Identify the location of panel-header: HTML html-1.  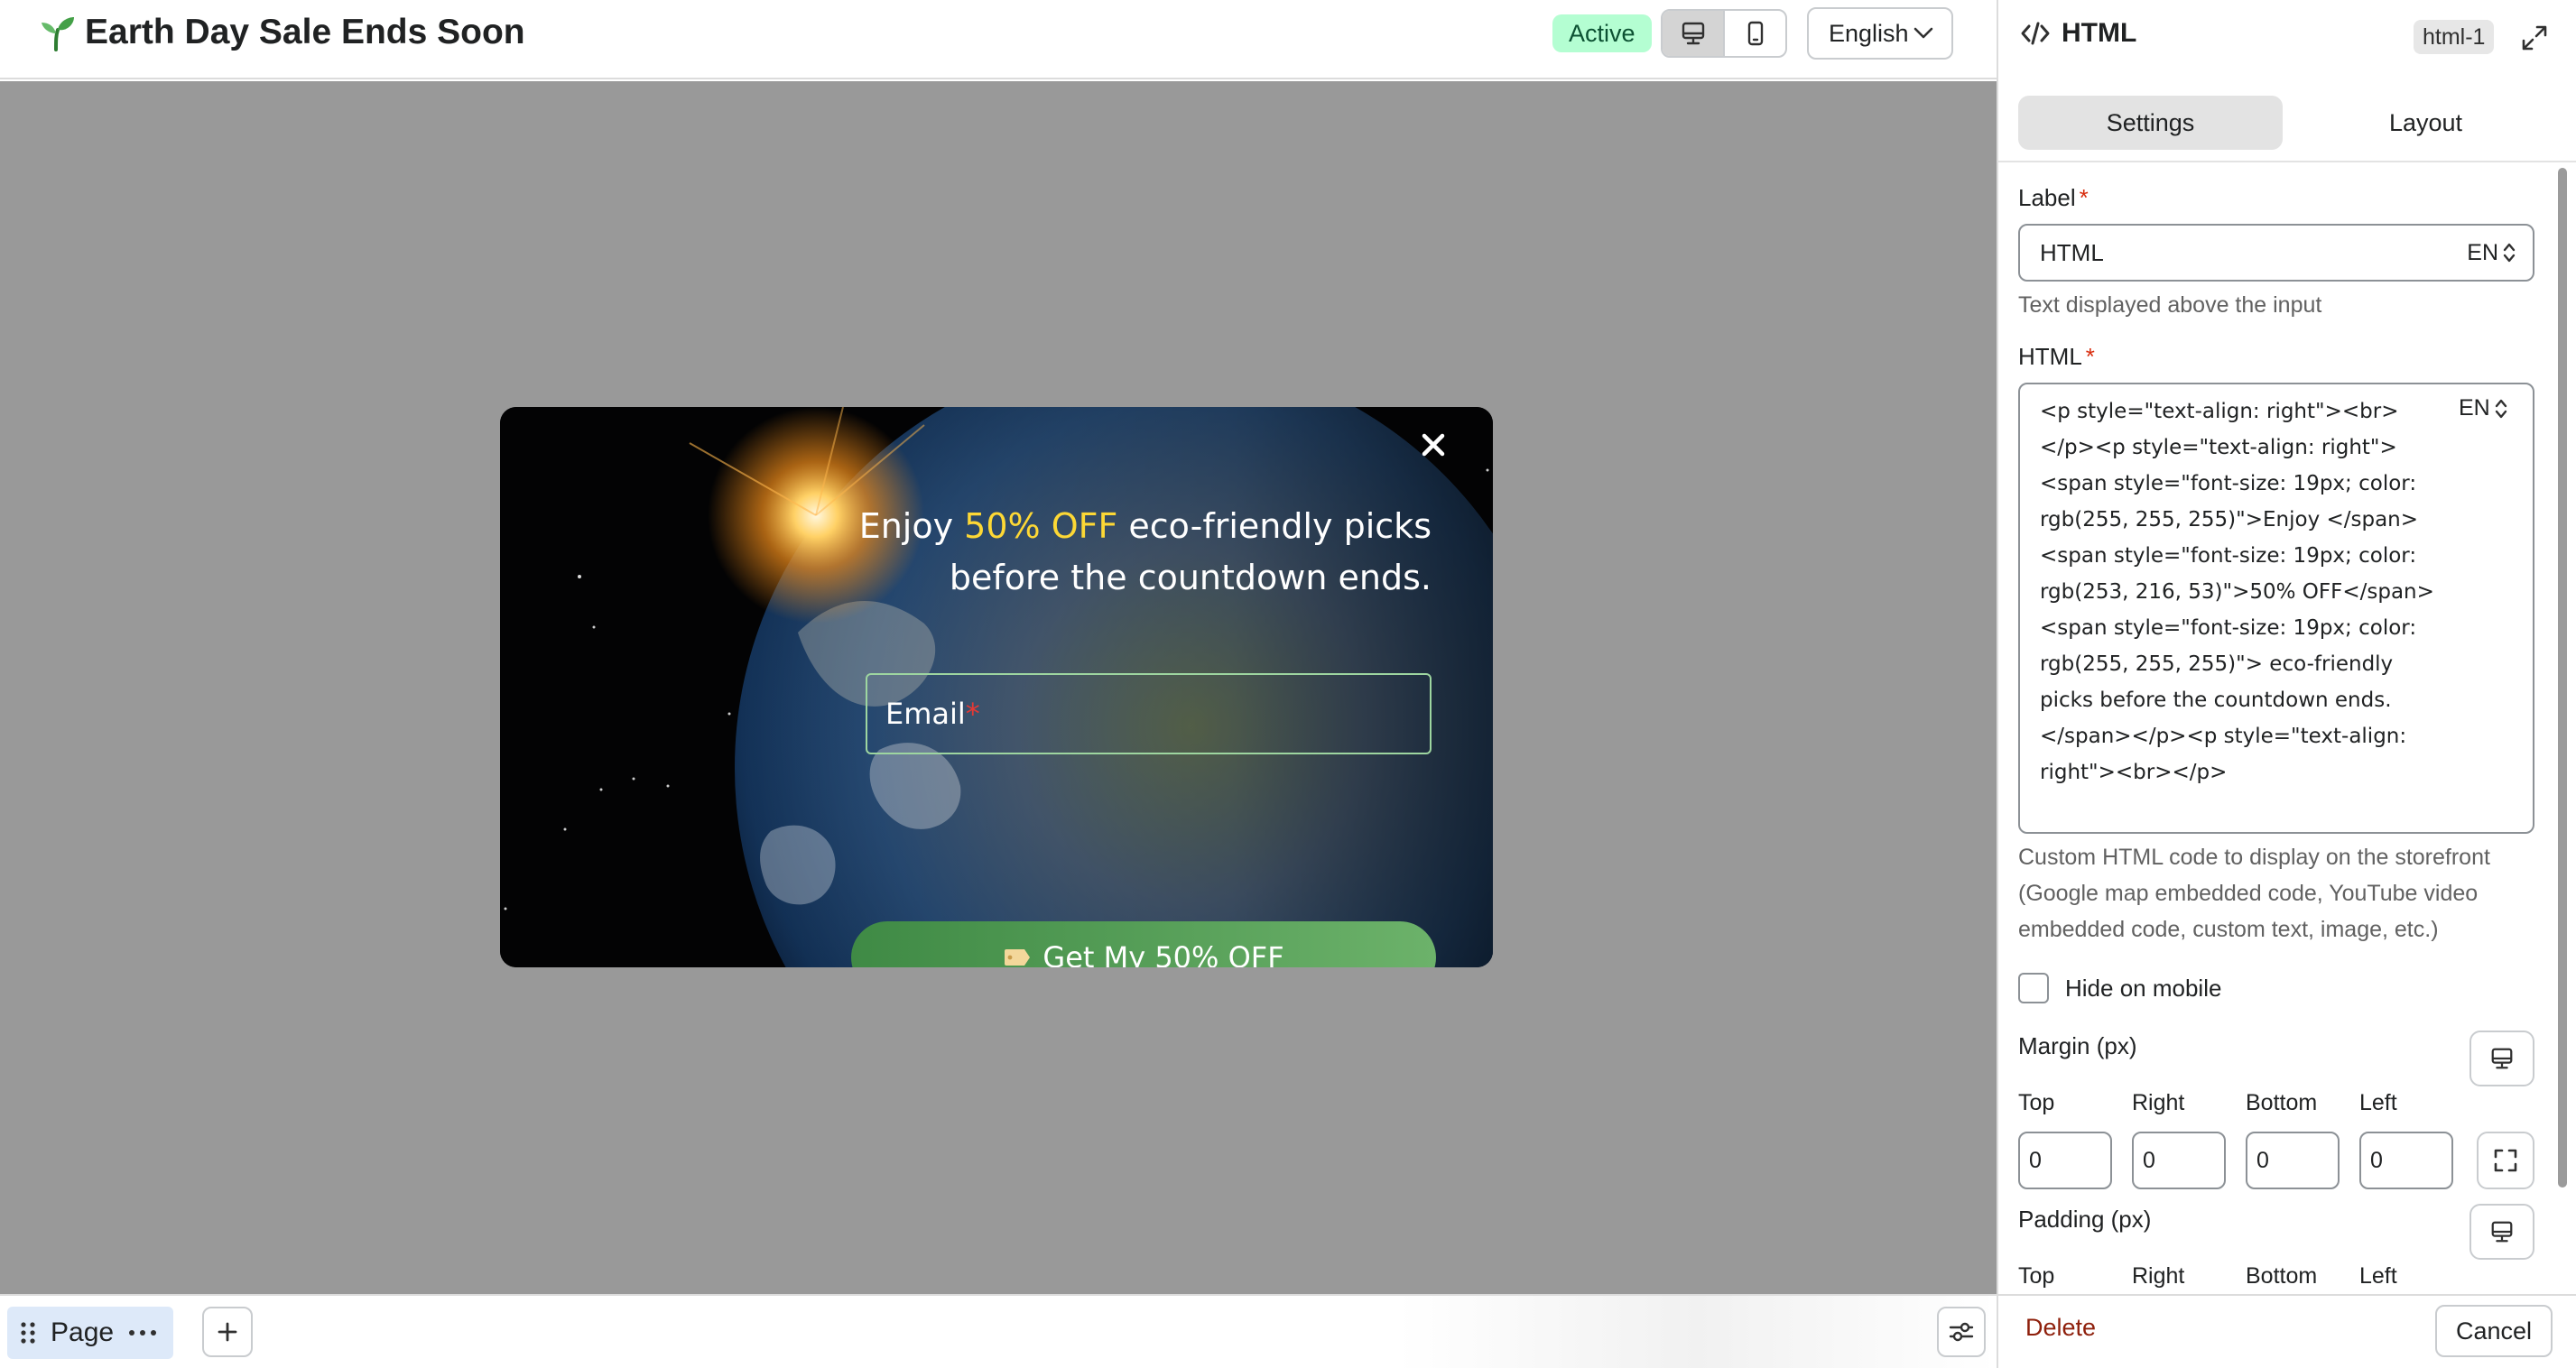
(2287, 38).